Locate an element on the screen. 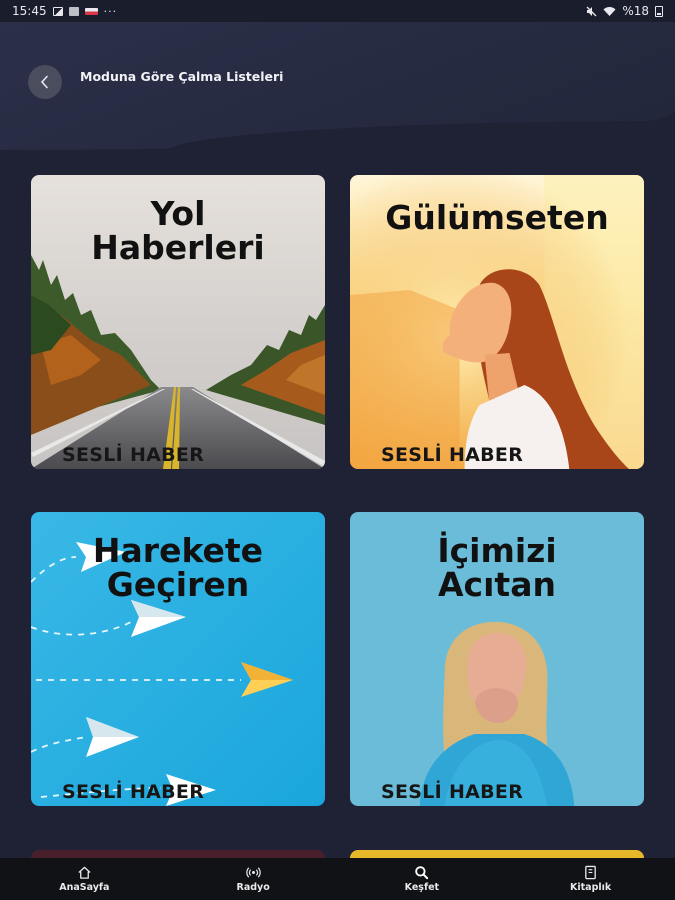 The height and width of the screenshot is (900, 675). card-title: Yol Haberleri is located at coordinates (178, 230).